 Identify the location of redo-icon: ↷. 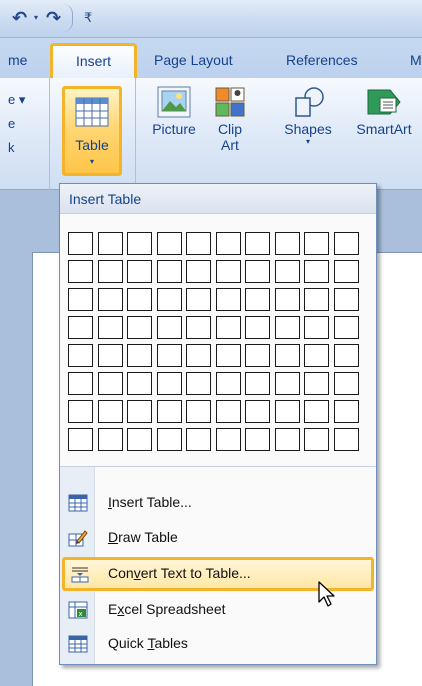
(53, 18).